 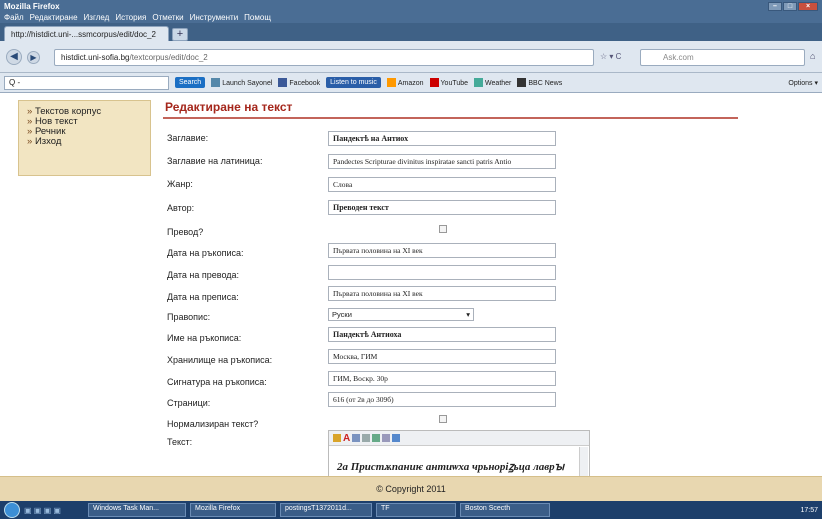 I want to click on copyright-text: © Copyright 2011, so click(x=411, y=489).